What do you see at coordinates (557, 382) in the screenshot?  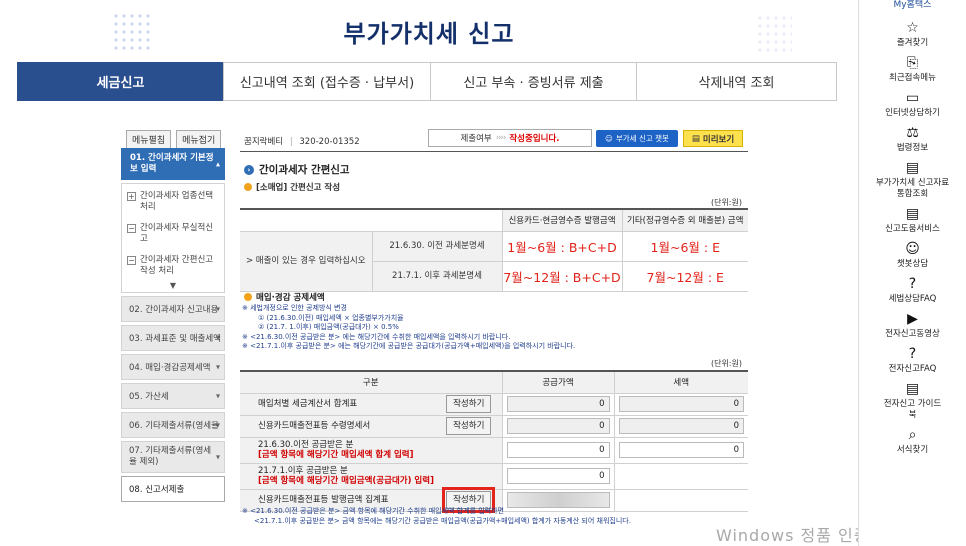 I see `col-supply-header: 공급가액` at bounding box center [557, 382].